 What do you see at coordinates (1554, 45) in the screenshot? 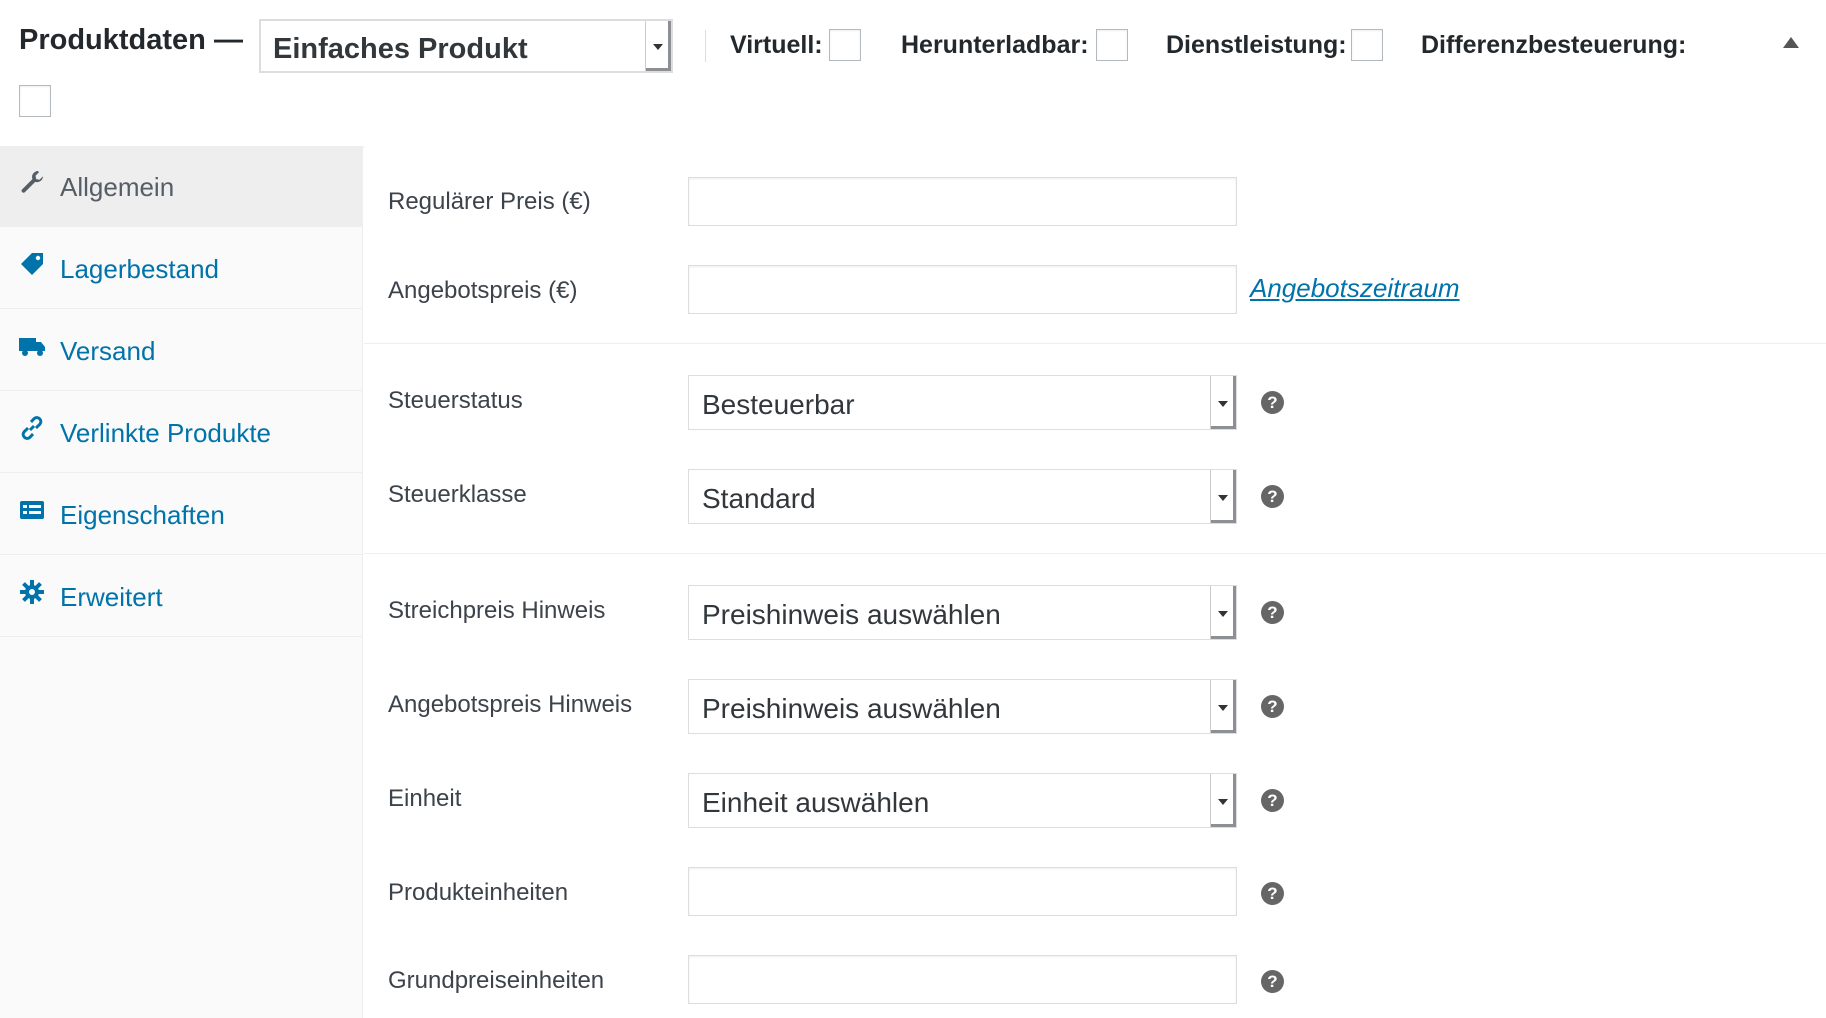
I see `margin-taxation-label: Differenzbesteuerung:` at bounding box center [1554, 45].